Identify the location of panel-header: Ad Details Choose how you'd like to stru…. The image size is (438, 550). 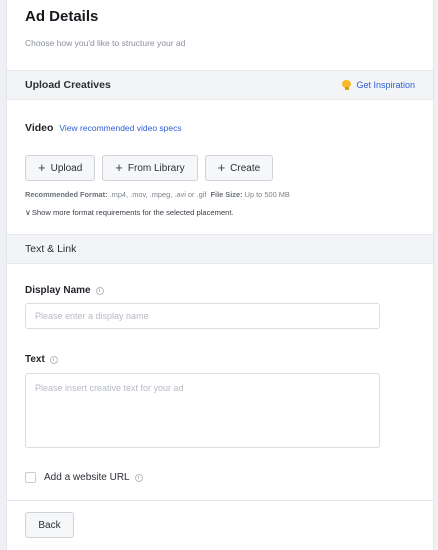
(220, 35).